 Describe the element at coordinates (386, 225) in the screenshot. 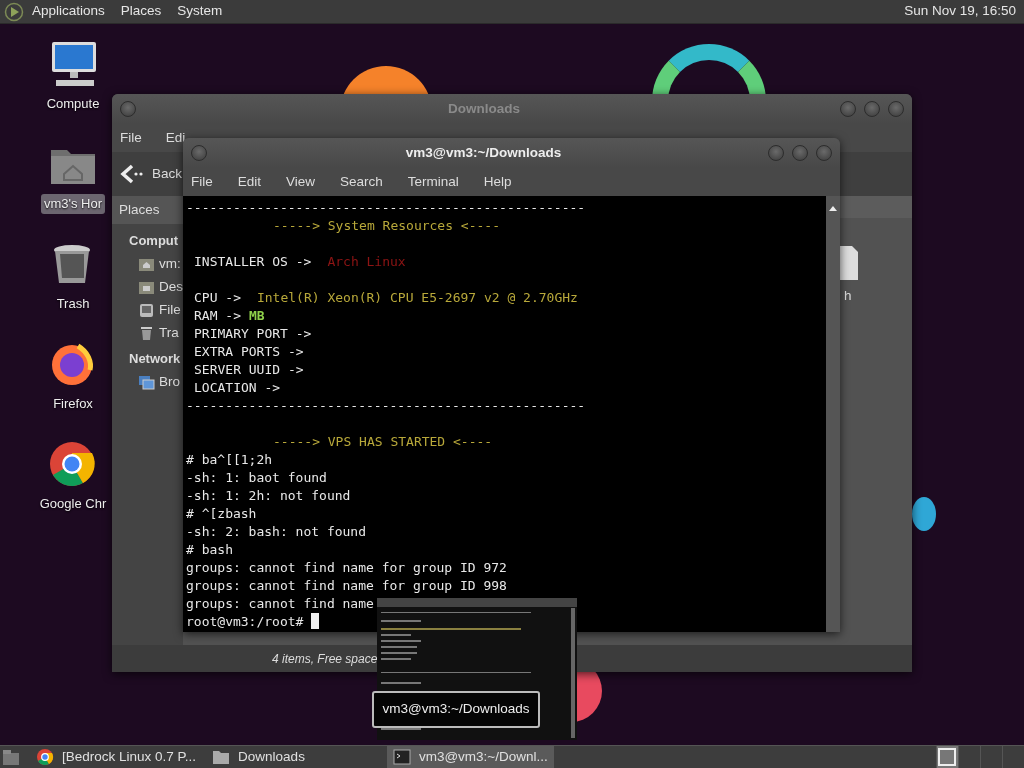

I see `terminal-line: -----> System Resources <----` at that location.